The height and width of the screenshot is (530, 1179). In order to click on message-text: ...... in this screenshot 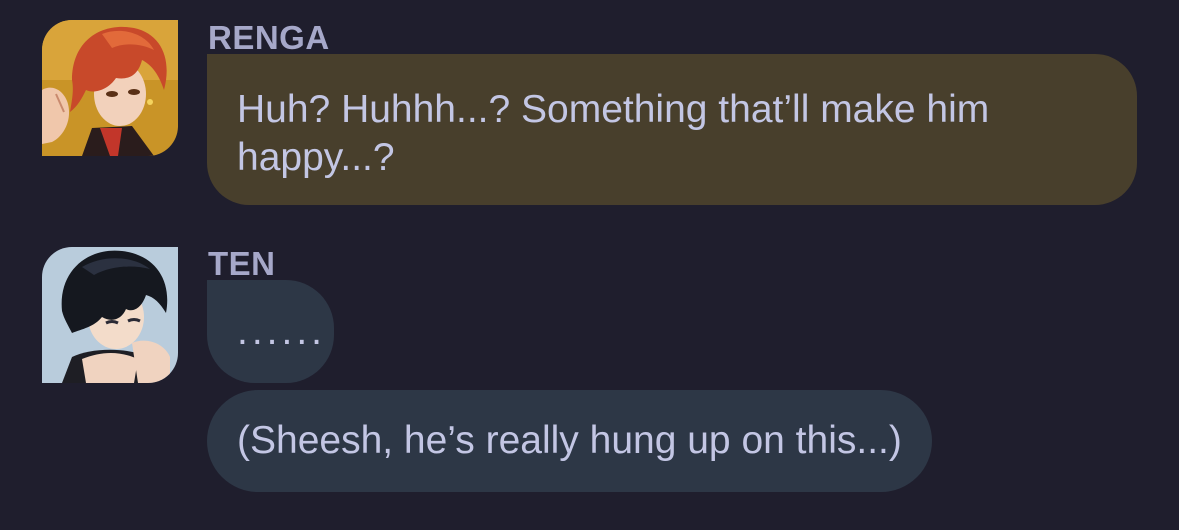, I will do `click(282, 331)`.